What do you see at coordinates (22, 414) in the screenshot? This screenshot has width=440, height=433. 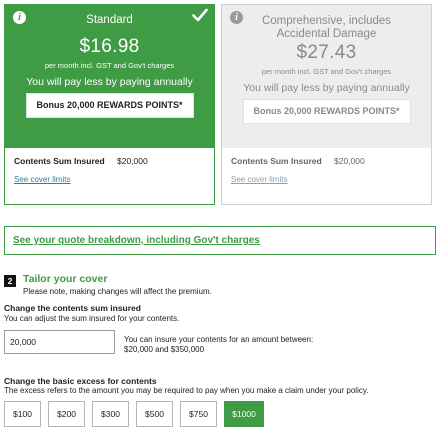 I see `excess-option-button: $100` at bounding box center [22, 414].